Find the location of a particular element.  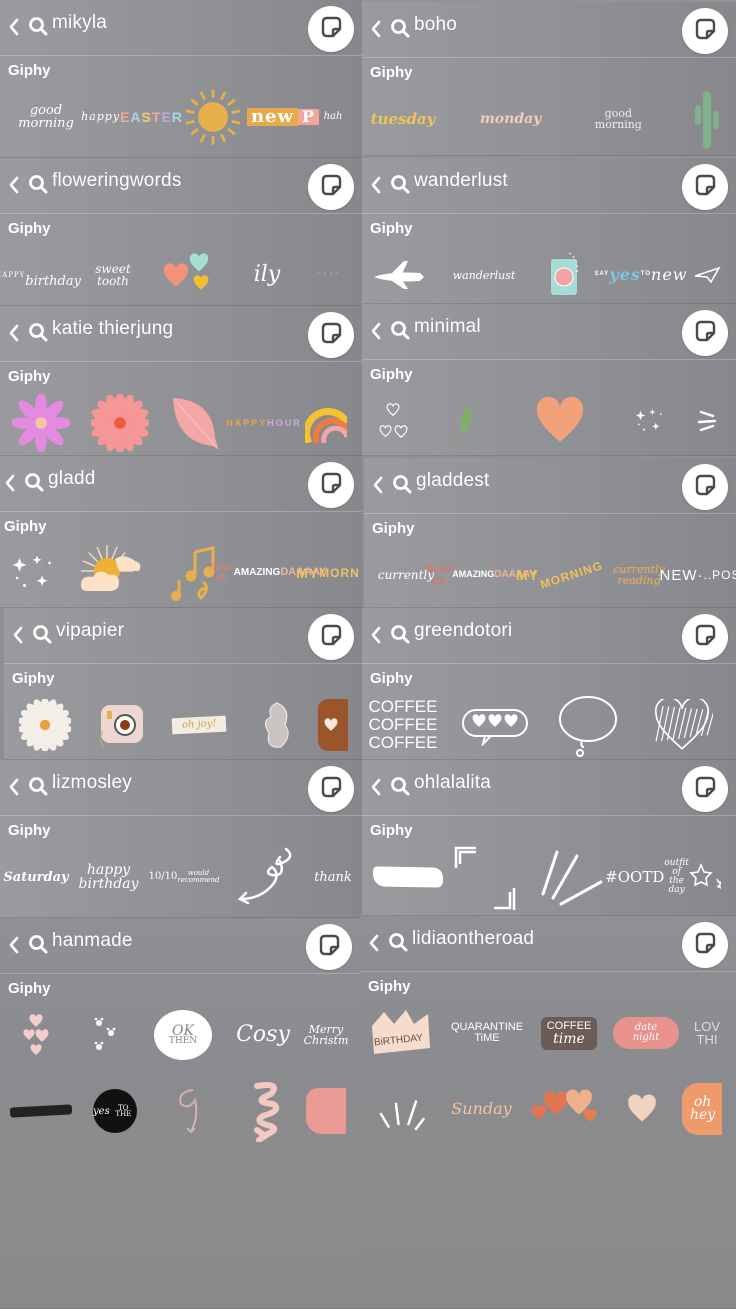

sticker-item: oh joy! is located at coordinates (199, 724).